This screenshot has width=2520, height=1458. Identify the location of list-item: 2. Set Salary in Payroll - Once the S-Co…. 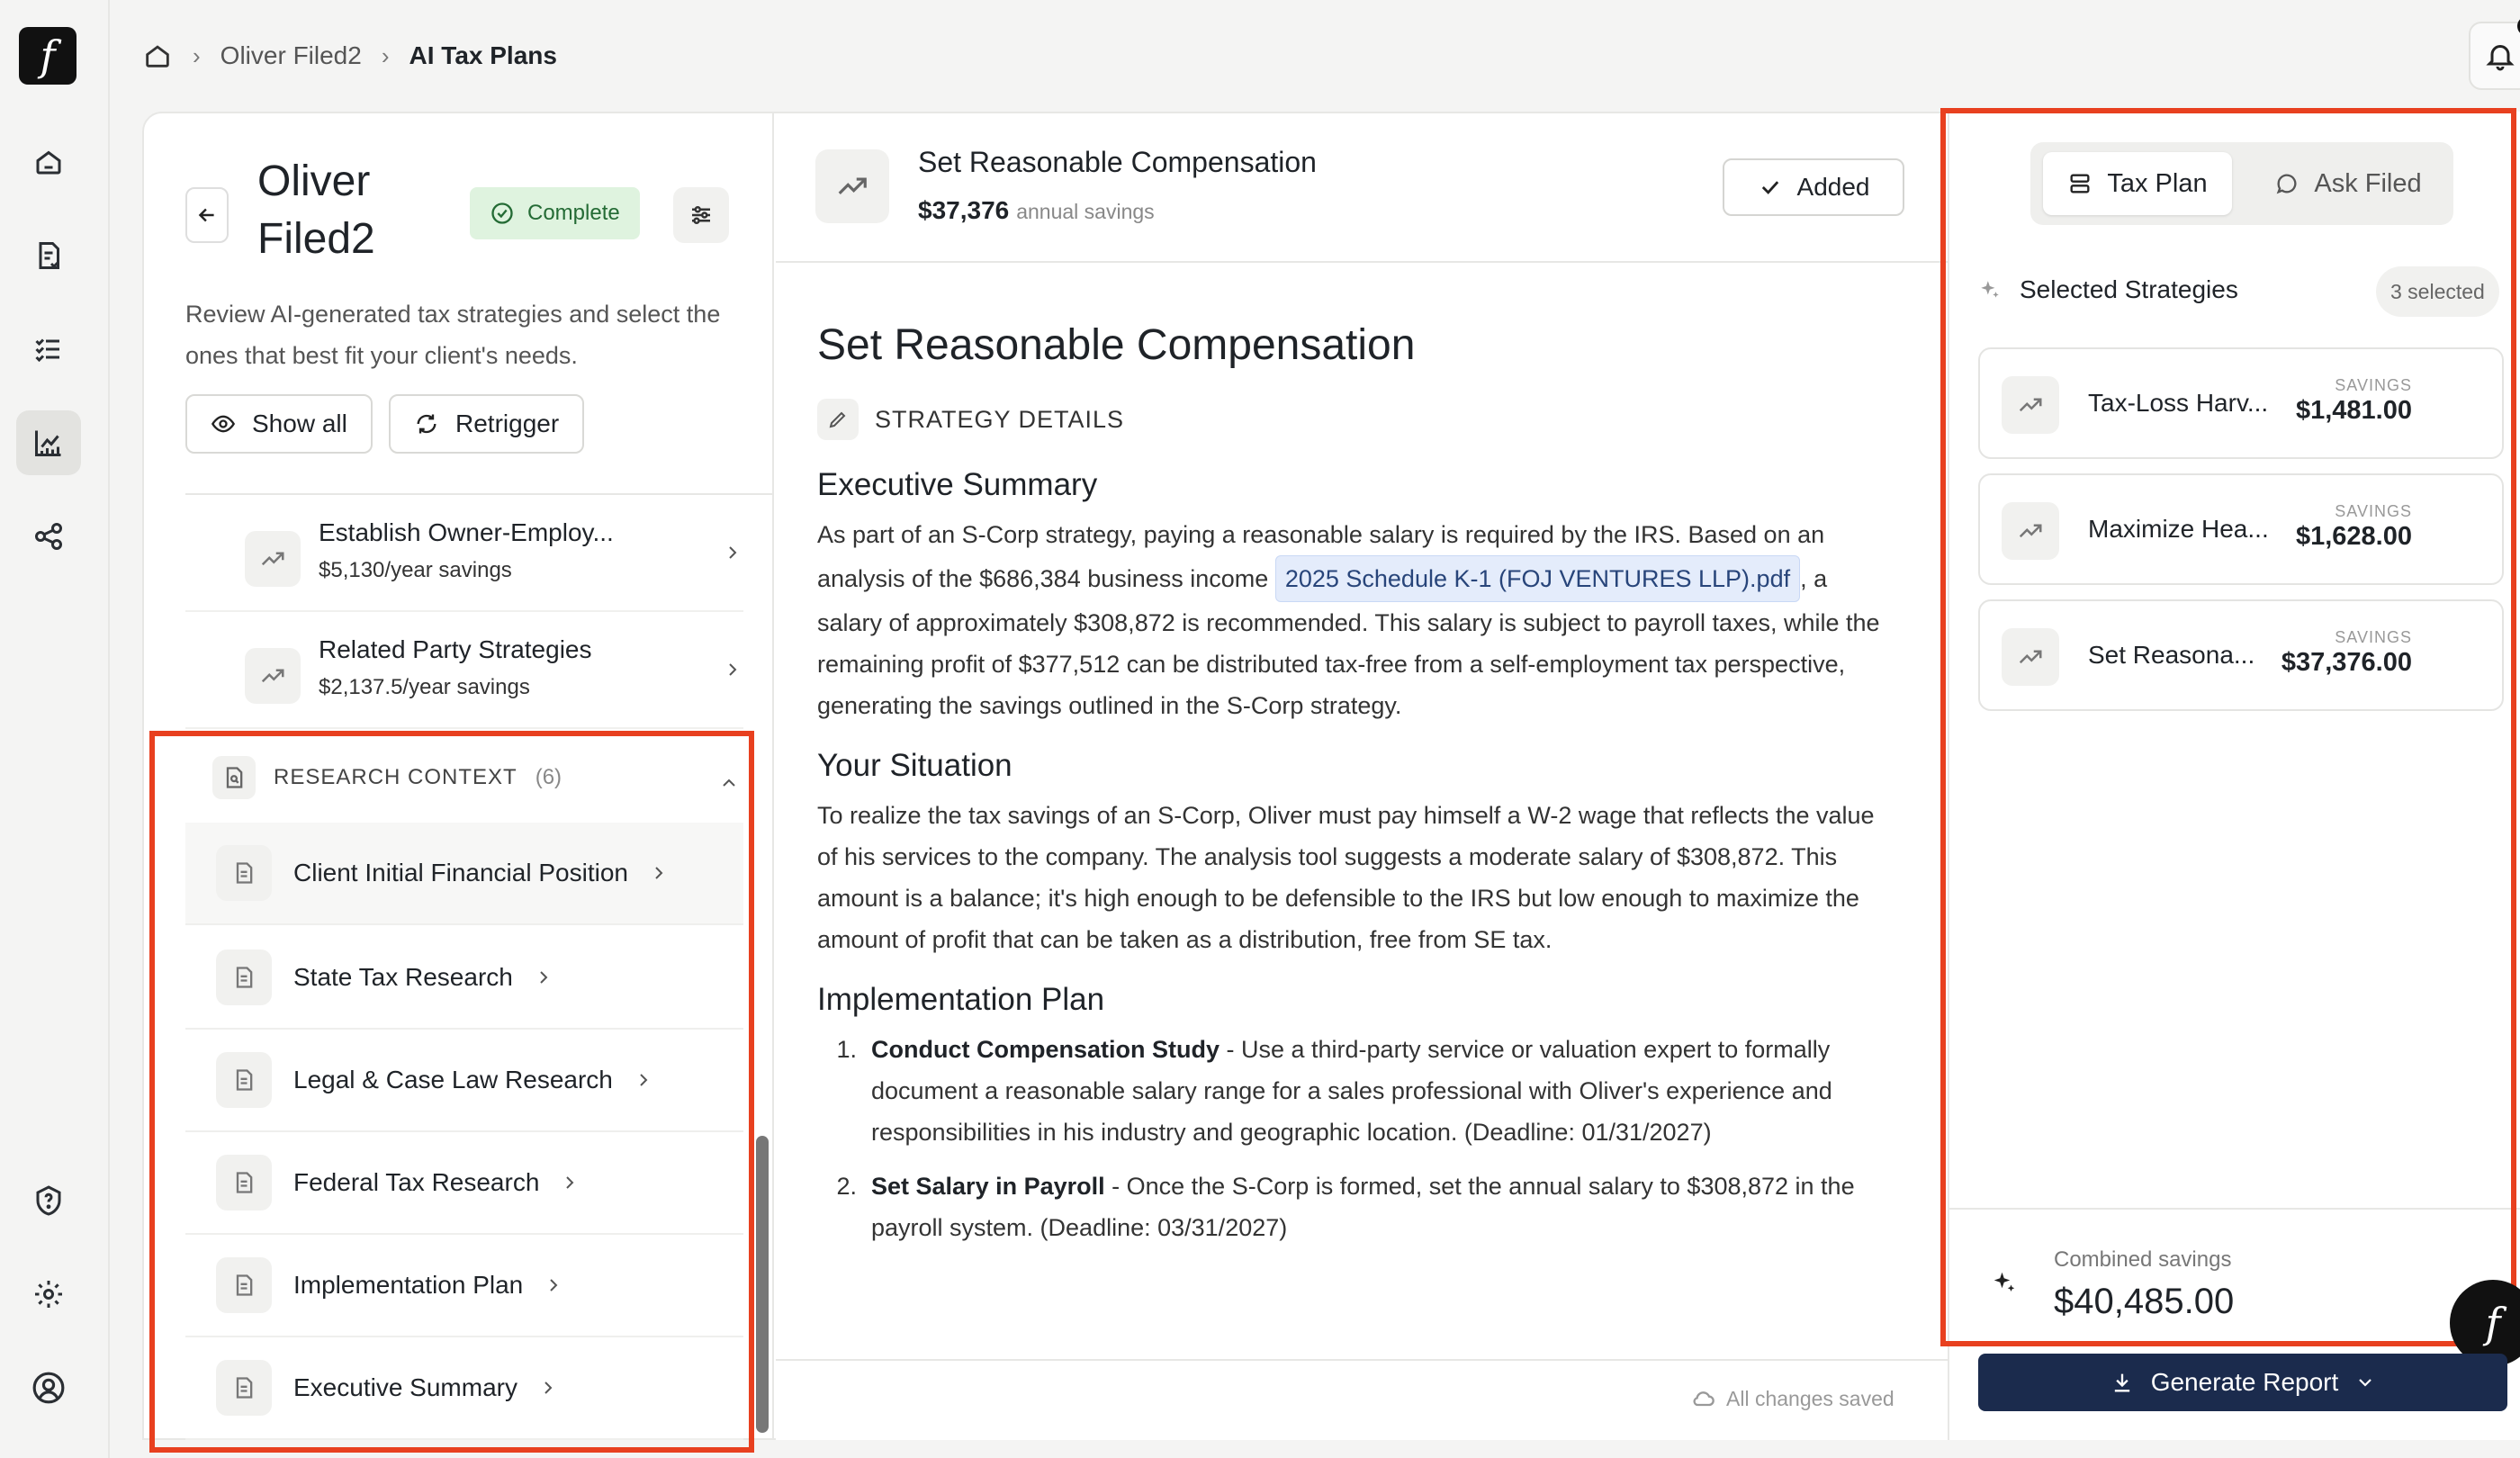
(1357, 1207).